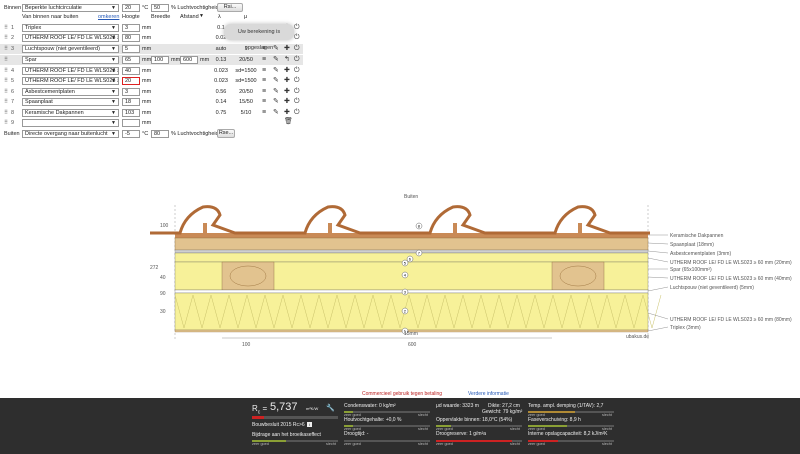  What do you see at coordinates (131, 60) in the screenshot?
I see `thickness-input: 65` at bounding box center [131, 60].